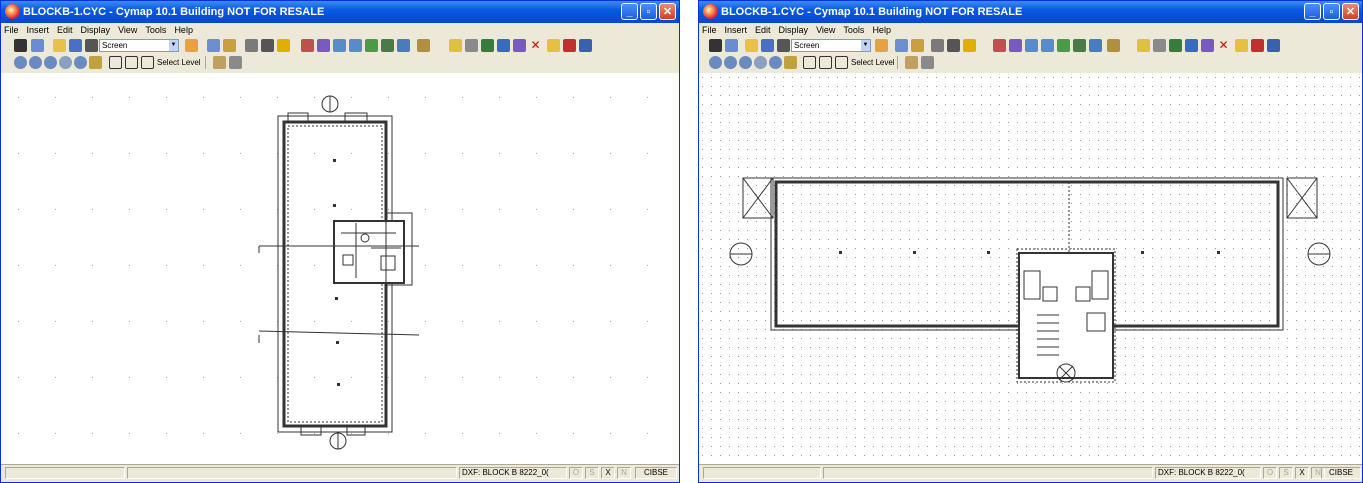 The width and height of the screenshot is (1363, 483). I want to click on calculate-icon, so click(1113, 45).